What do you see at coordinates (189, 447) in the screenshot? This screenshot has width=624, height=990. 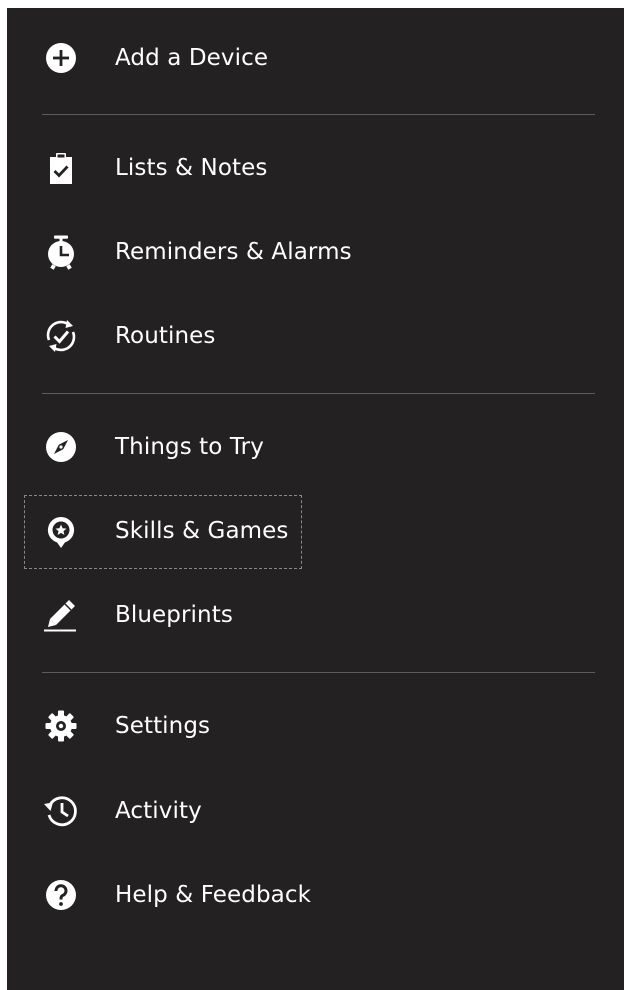 I see `menu-item-label: Things to Try` at bounding box center [189, 447].